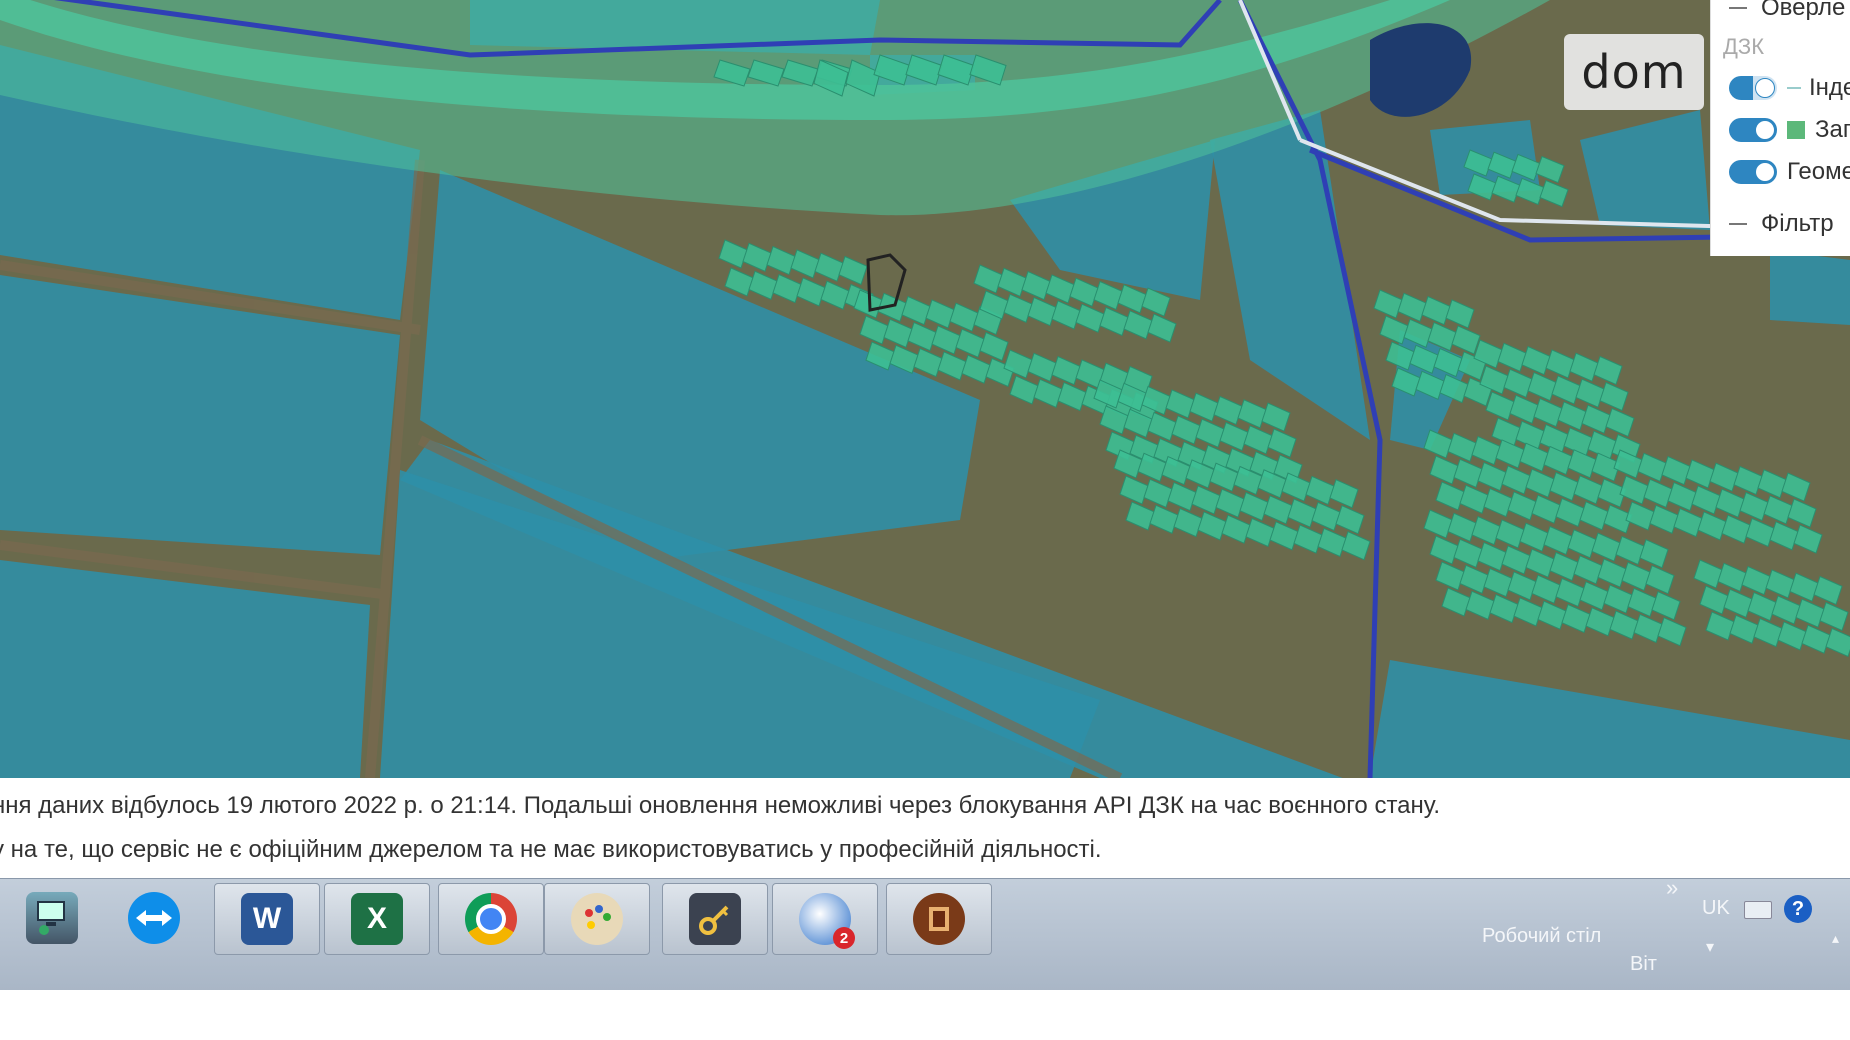 The width and height of the screenshot is (1850, 1040). I want to click on taskbar-archive-app, so click(939, 919).